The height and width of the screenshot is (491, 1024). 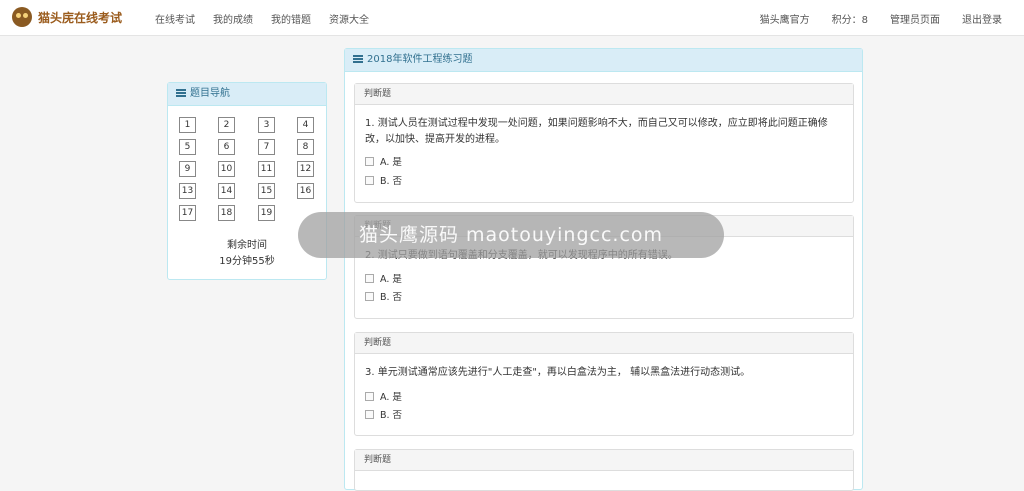 I want to click on nav-my-scores: 我的成绩, so click(x=233, y=18).